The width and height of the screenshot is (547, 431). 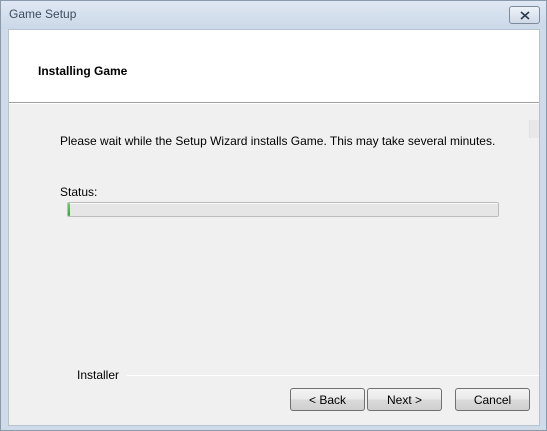 I want to click on back-button: < Back, so click(x=327, y=399).